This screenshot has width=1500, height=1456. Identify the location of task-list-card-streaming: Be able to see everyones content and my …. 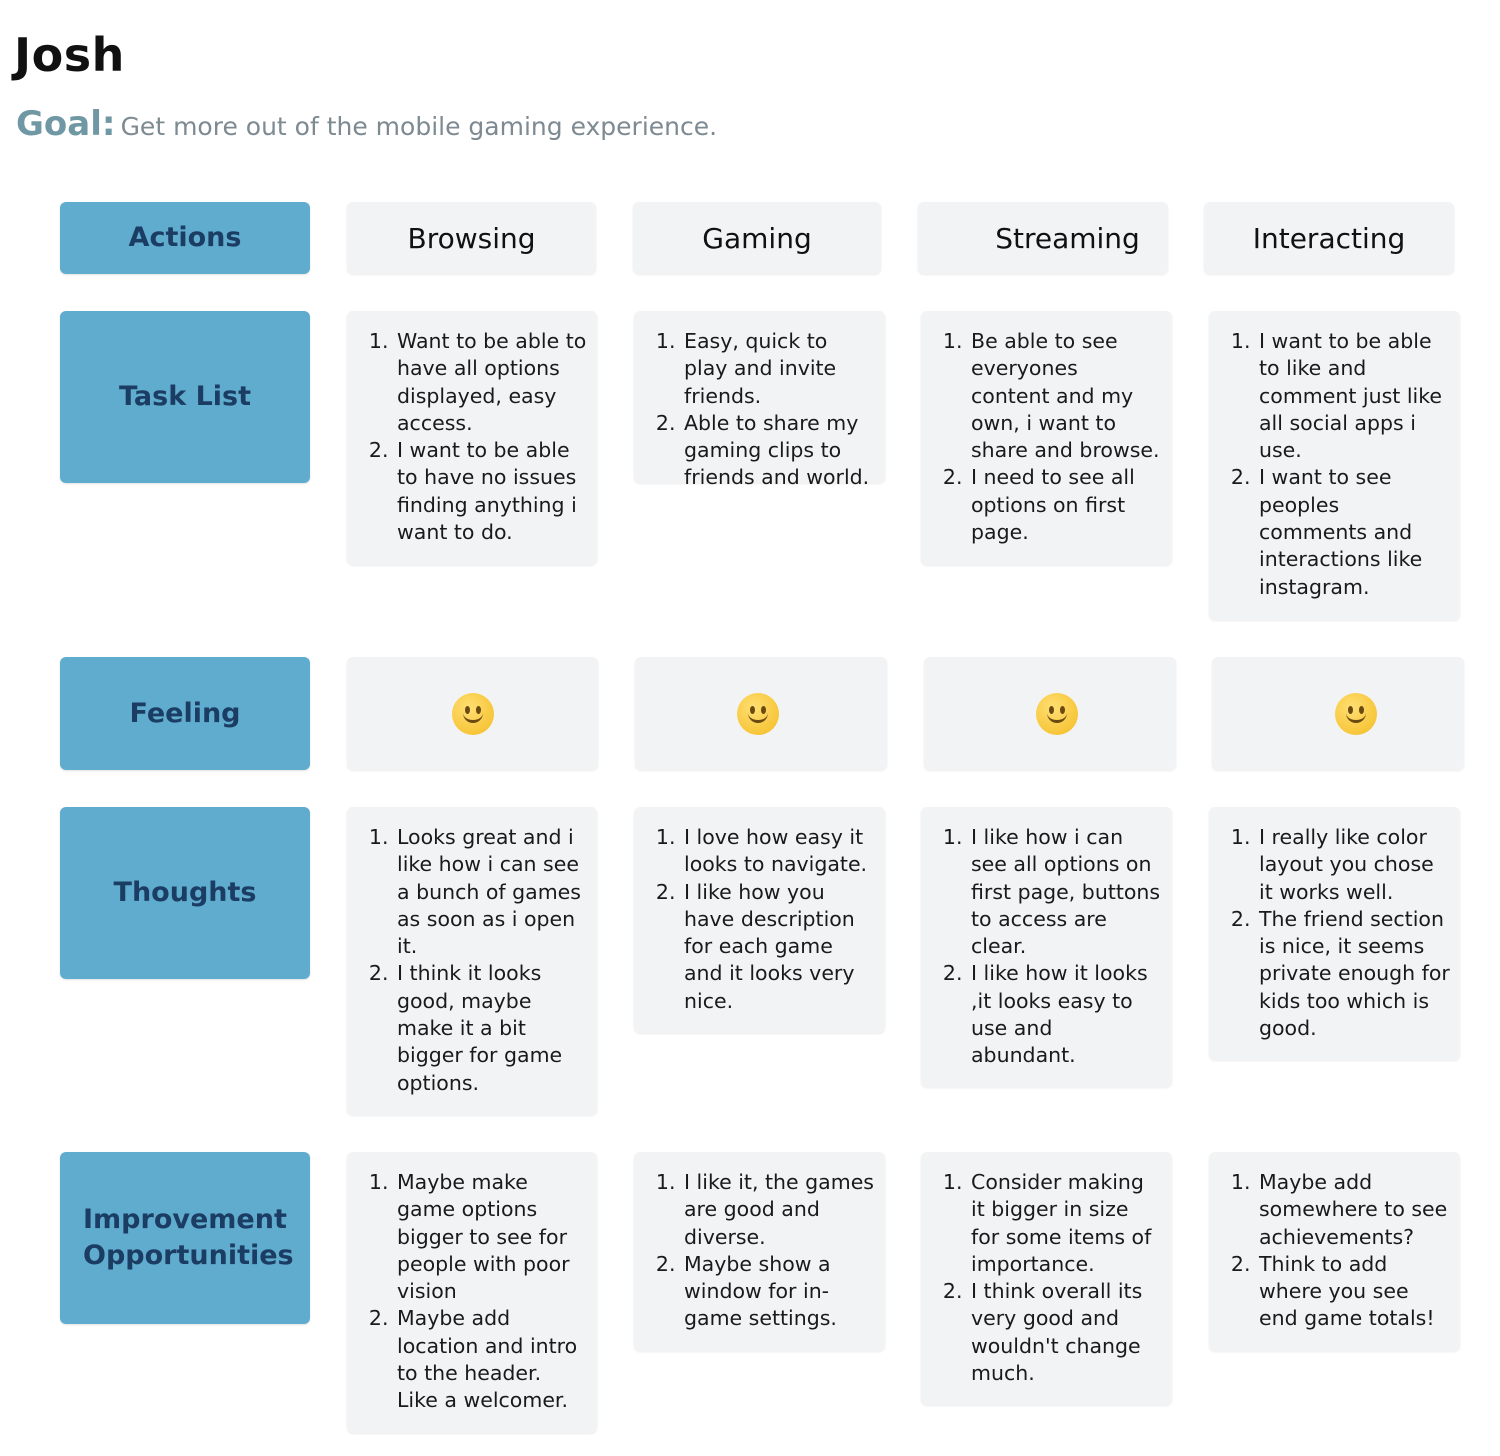
(1046, 438).